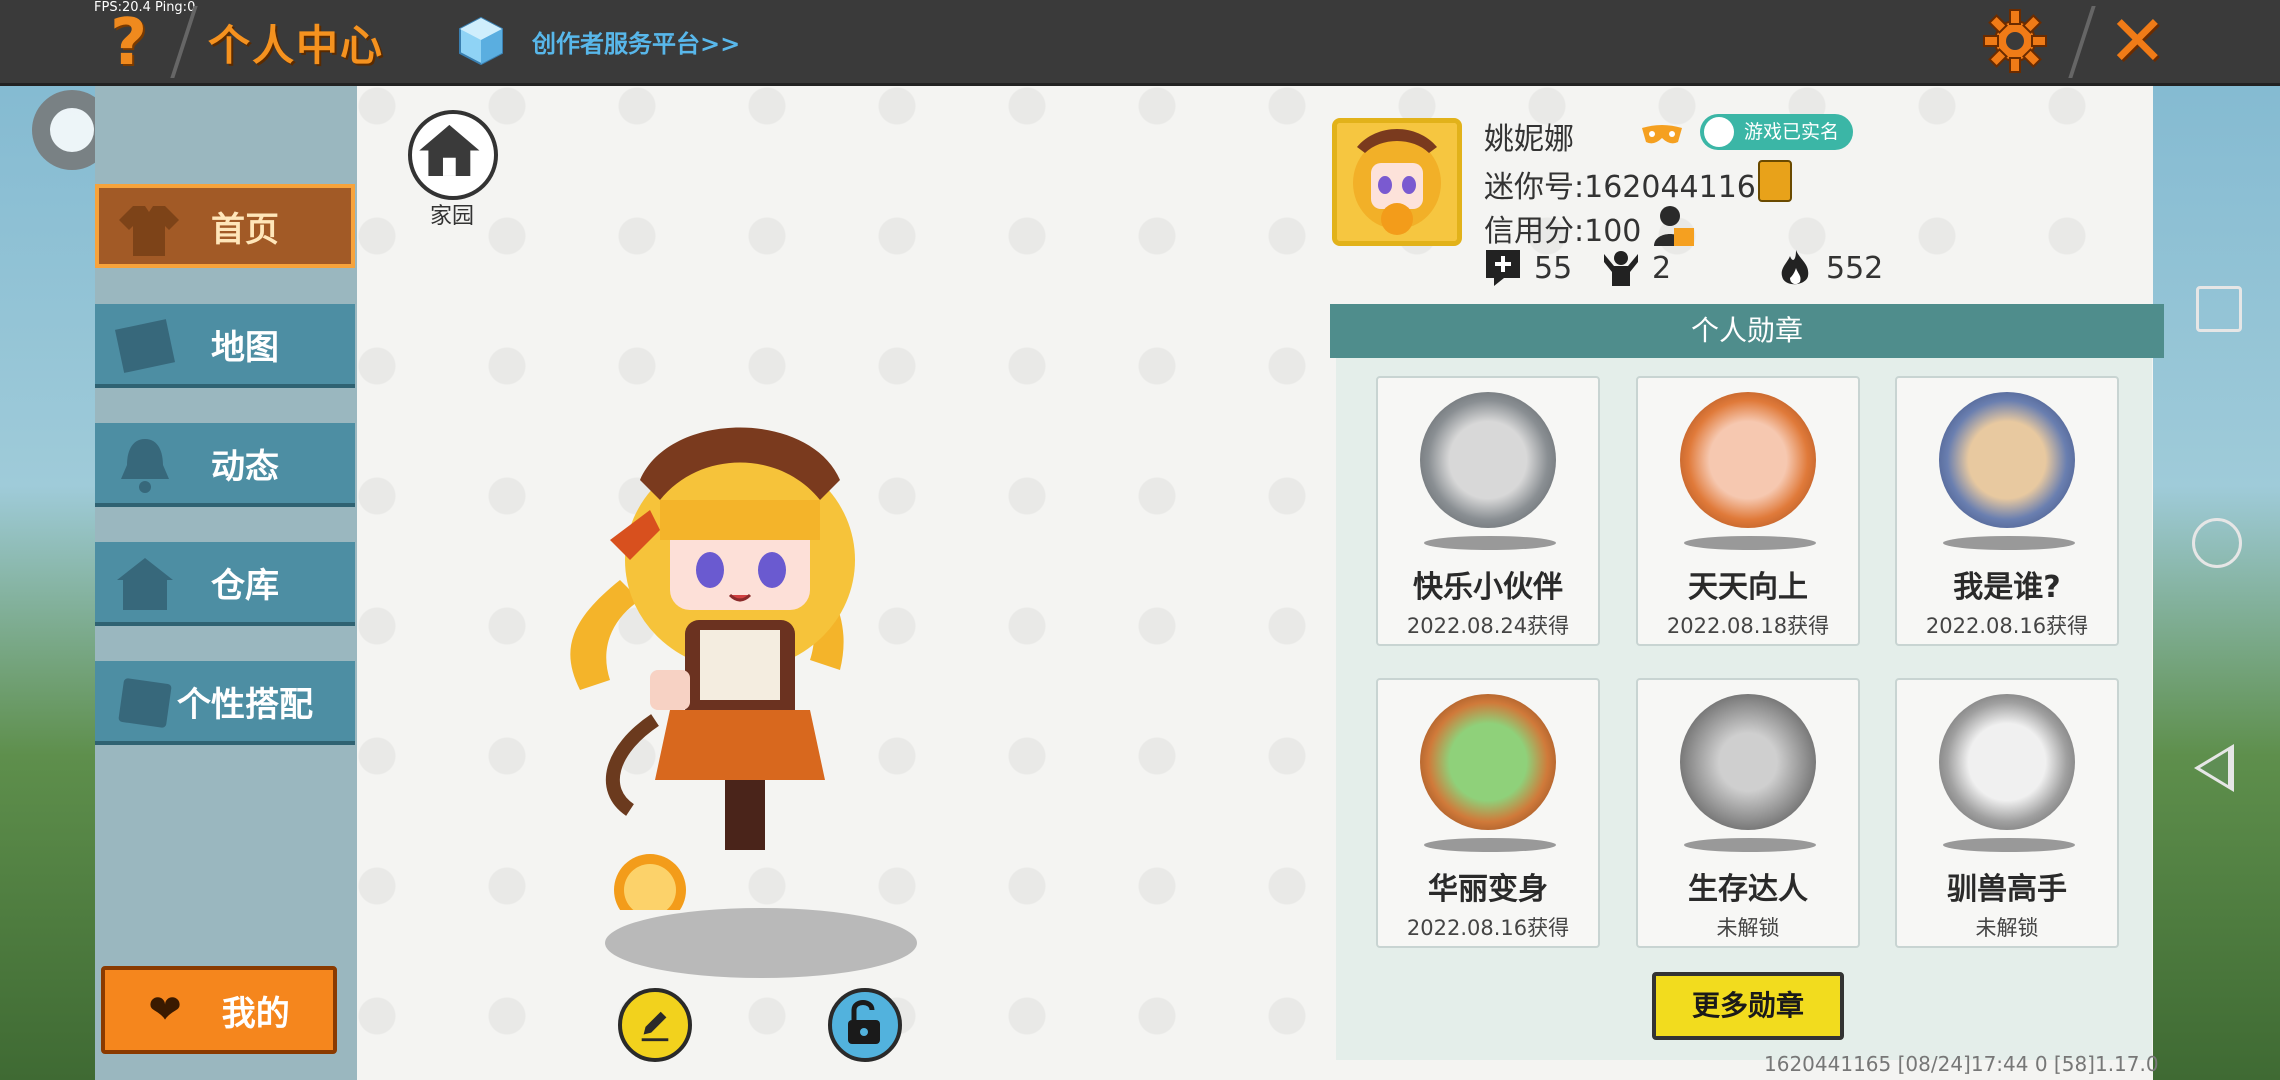 The width and height of the screenshot is (2280, 1080). What do you see at coordinates (1553, 268) in the screenshot?
I see `friends-count: 55` at bounding box center [1553, 268].